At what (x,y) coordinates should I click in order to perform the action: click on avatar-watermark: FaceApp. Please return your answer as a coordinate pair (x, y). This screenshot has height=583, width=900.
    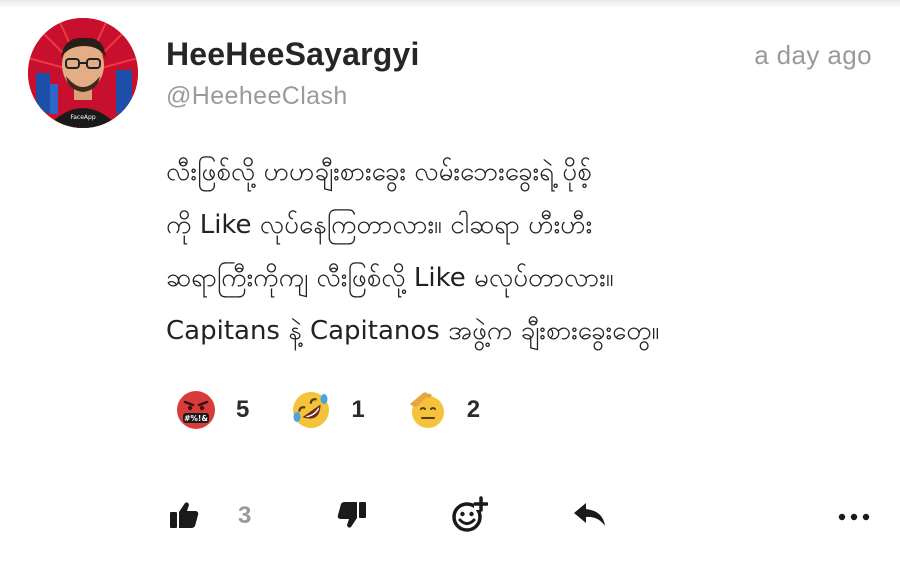
    Looking at the image, I should click on (82, 117).